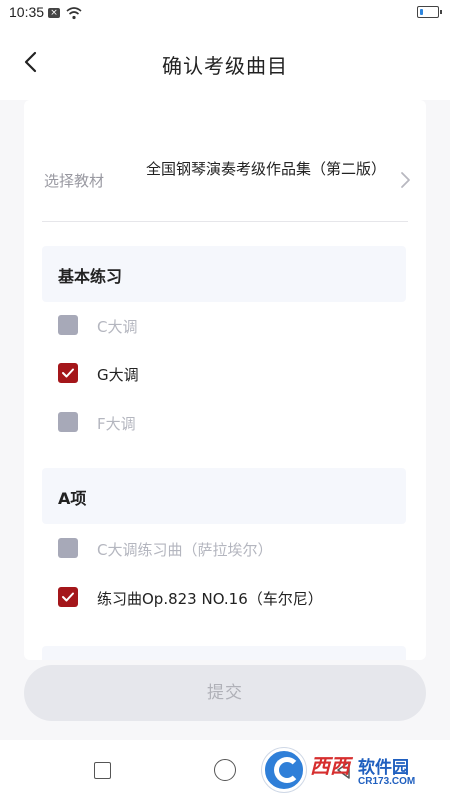 The image size is (450, 800). I want to click on piece-label: 练习曲Op.823 NO.16（车尔尼）, so click(210, 599).